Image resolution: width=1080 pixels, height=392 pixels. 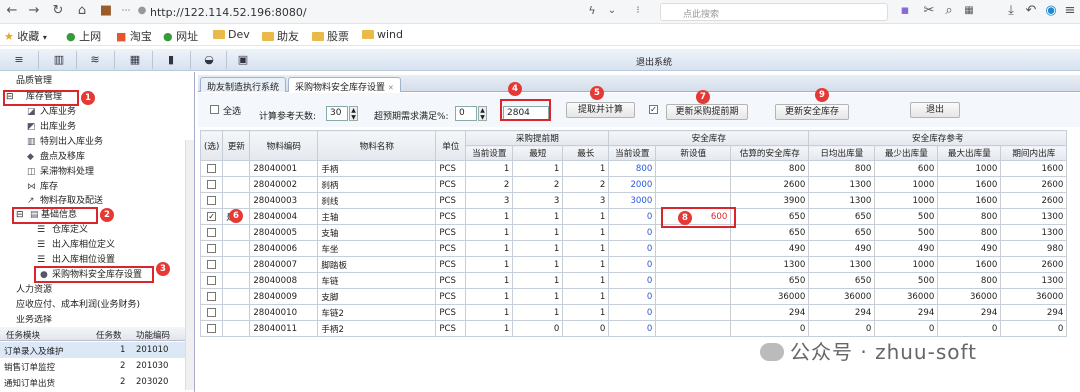 What do you see at coordinates (214, 109) in the screenshot?
I see `select-all-checkbox` at bounding box center [214, 109].